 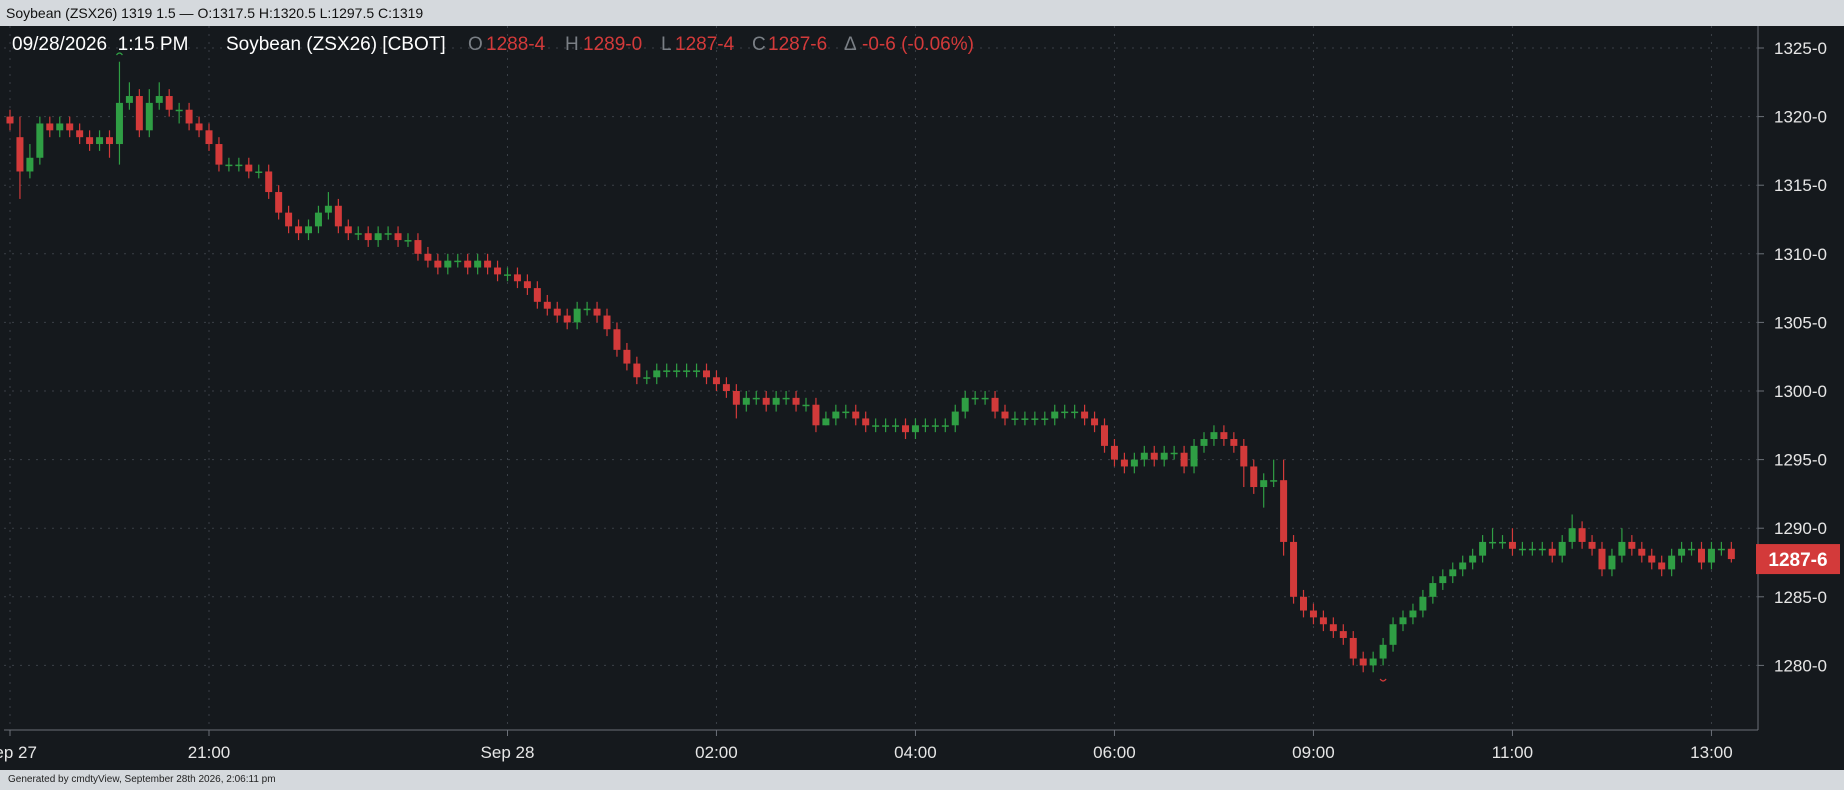 I want to click on header-open-label: O, so click(x=475, y=44).